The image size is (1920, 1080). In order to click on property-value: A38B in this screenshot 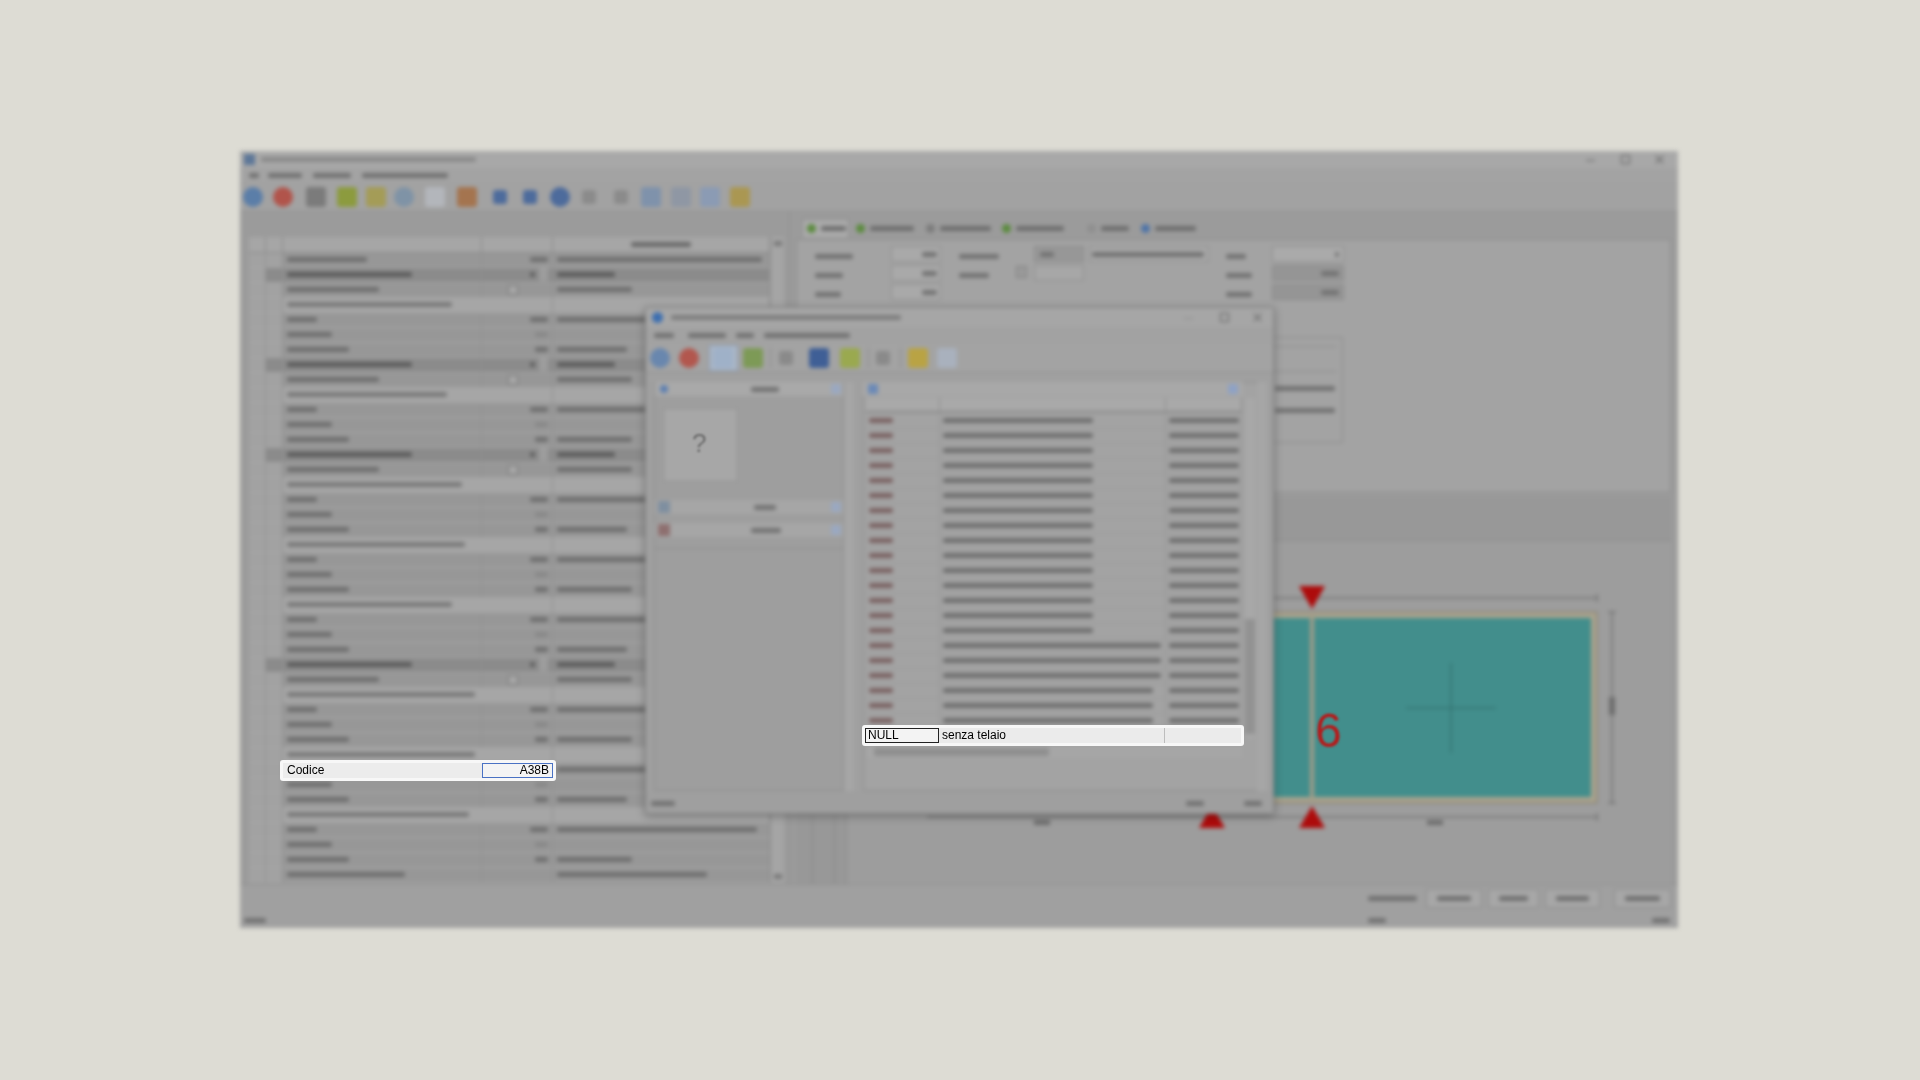, I will do `click(517, 770)`.